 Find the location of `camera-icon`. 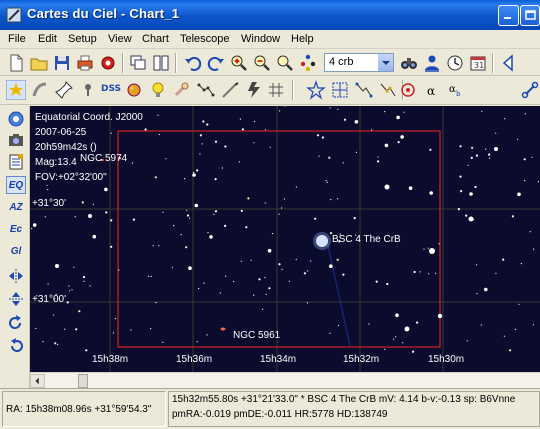

camera-icon is located at coordinates (16, 140).